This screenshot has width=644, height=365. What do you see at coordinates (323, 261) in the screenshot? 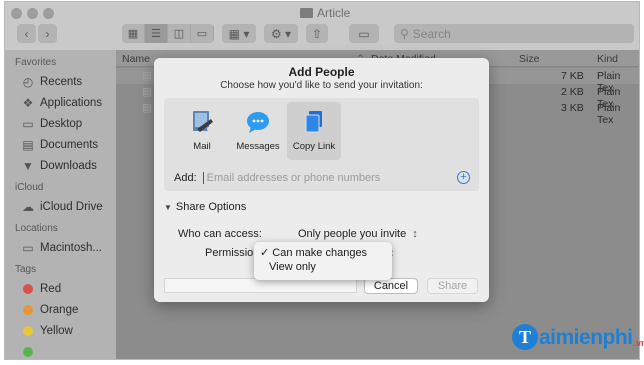
I see `permission-menu: ✓ Can make changes View only` at bounding box center [323, 261].